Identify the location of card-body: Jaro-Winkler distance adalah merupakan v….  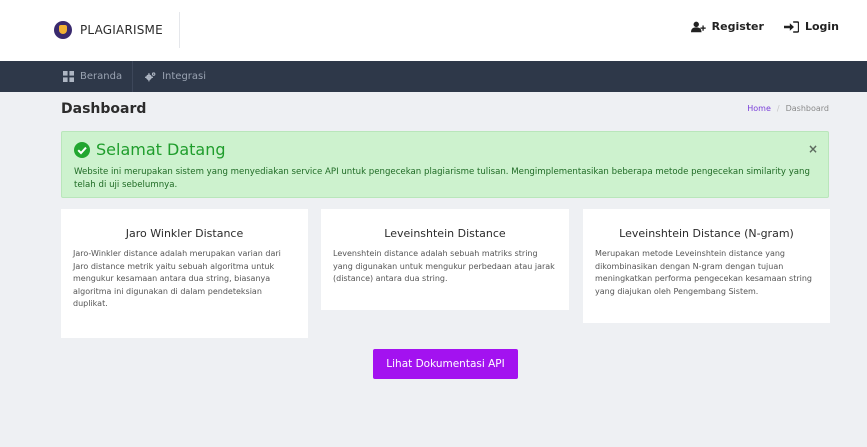
(177, 278).